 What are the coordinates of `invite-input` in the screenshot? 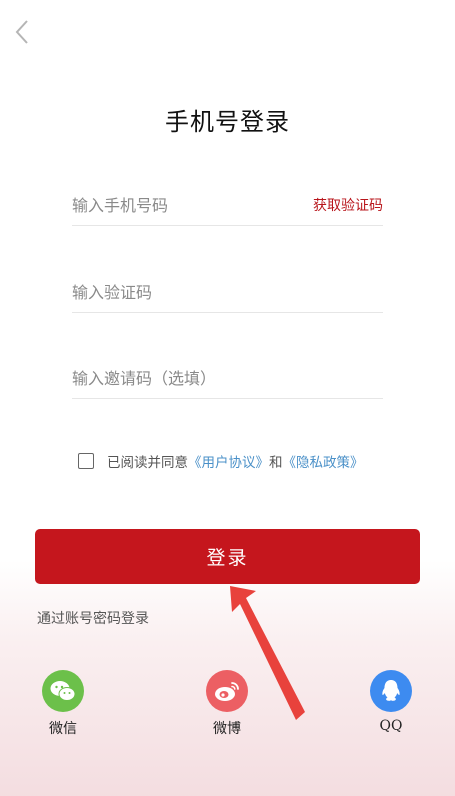 It's located at (227, 378).